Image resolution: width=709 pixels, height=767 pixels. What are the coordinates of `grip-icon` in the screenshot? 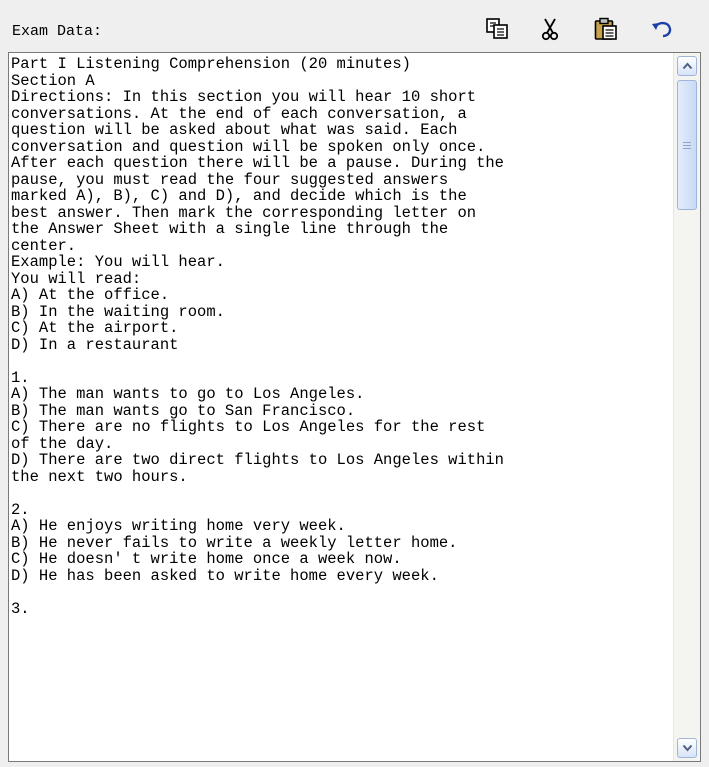 It's located at (687, 145).